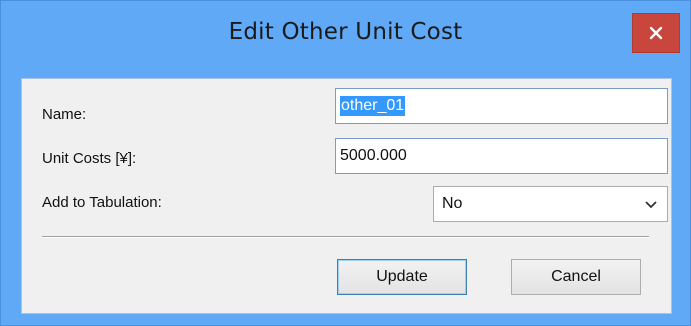  I want to click on dialog-title: Edit Other Unit Cost, so click(345, 32).